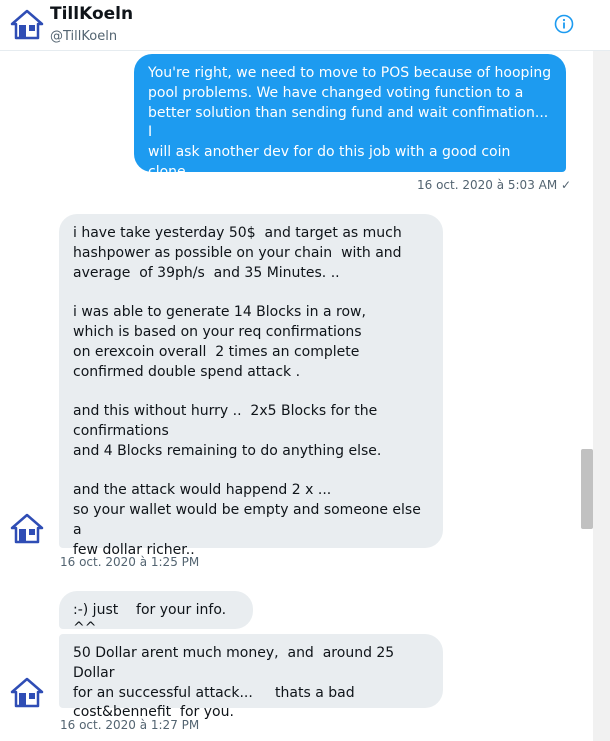  Describe the element at coordinates (601, 370) in the screenshot. I see `scrollbar-track` at that location.